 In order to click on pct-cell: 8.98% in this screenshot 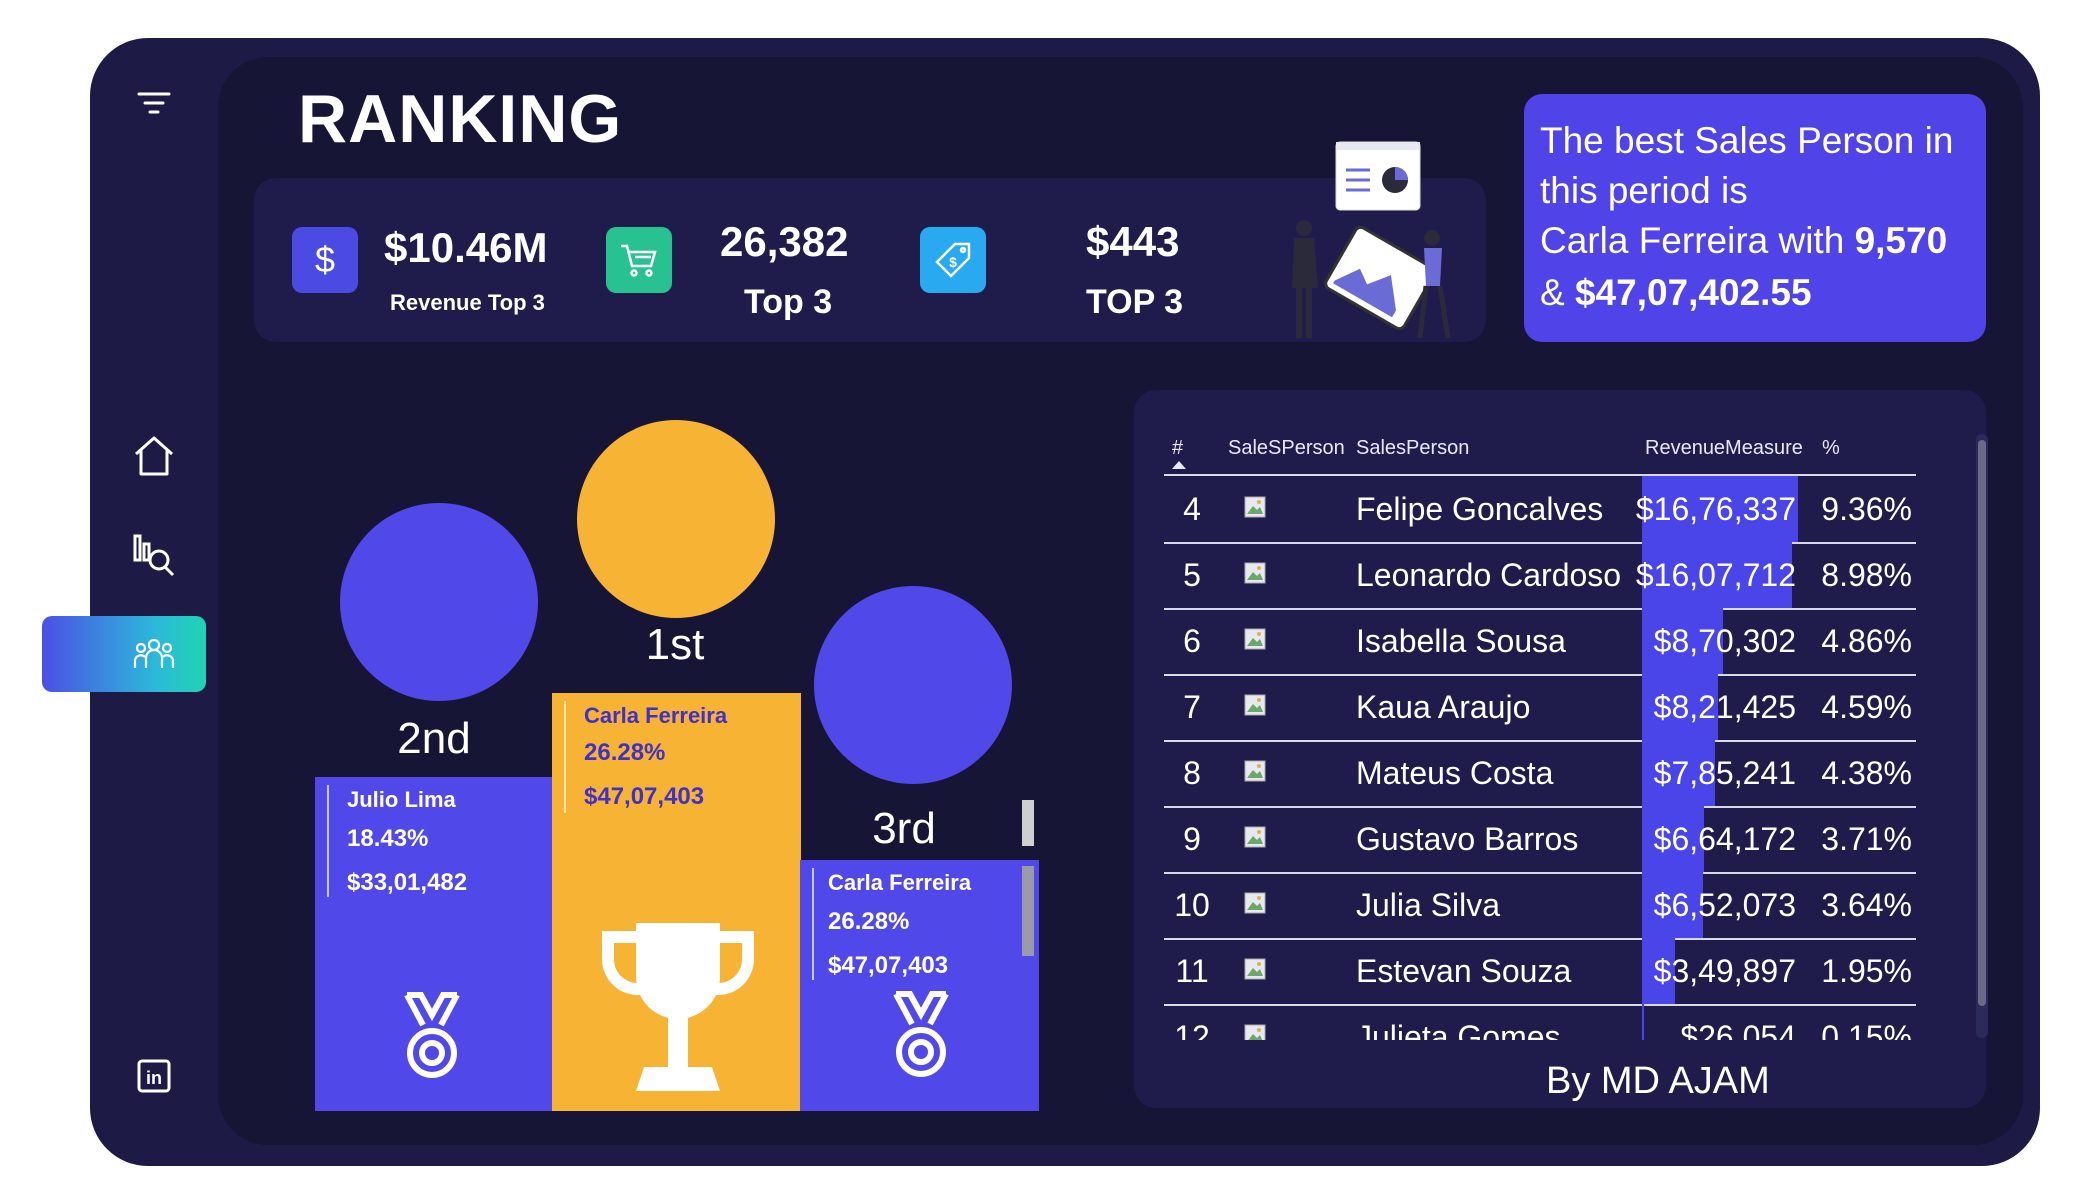, I will do `click(1866, 575)`.